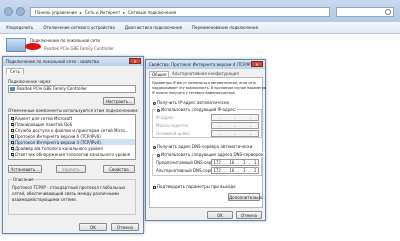 The image size is (400, 241). What do you see at coordinates (71, 169) in the screenshot?
I see `remove-button: Удалить` at bounding box center [71, 169].